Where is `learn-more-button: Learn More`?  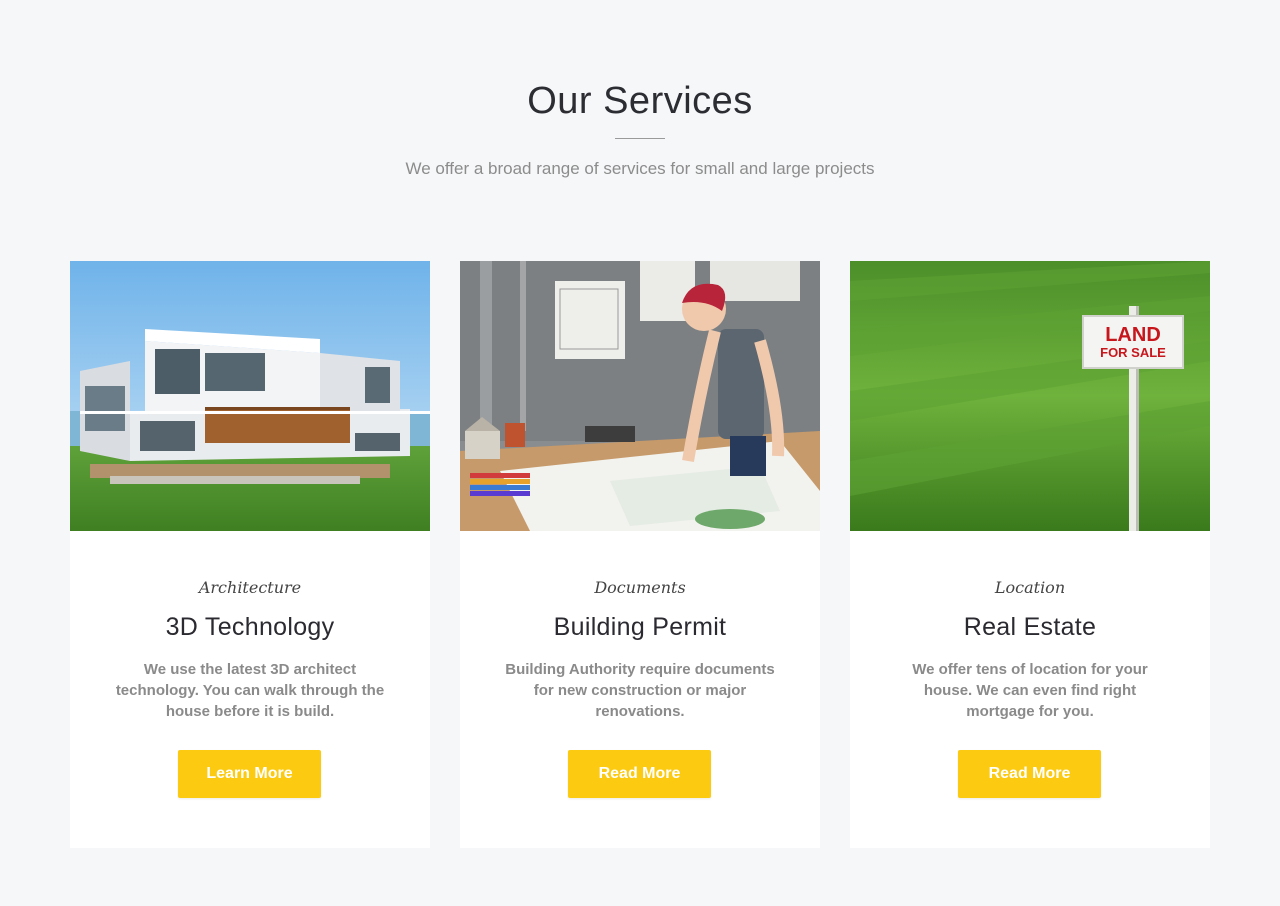 learn-more-button: Learn More is located at coordinates (249, 774).